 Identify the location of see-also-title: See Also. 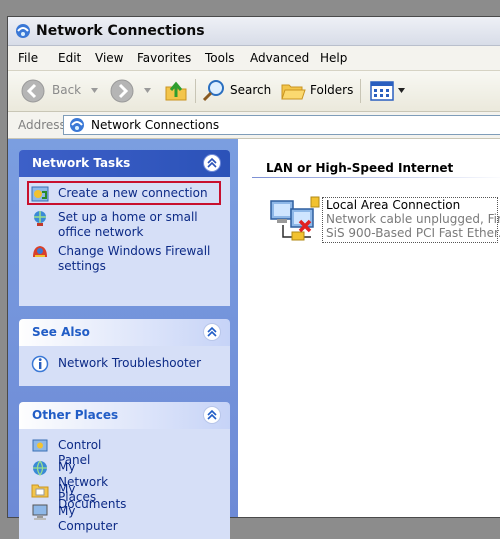
(61, 332).